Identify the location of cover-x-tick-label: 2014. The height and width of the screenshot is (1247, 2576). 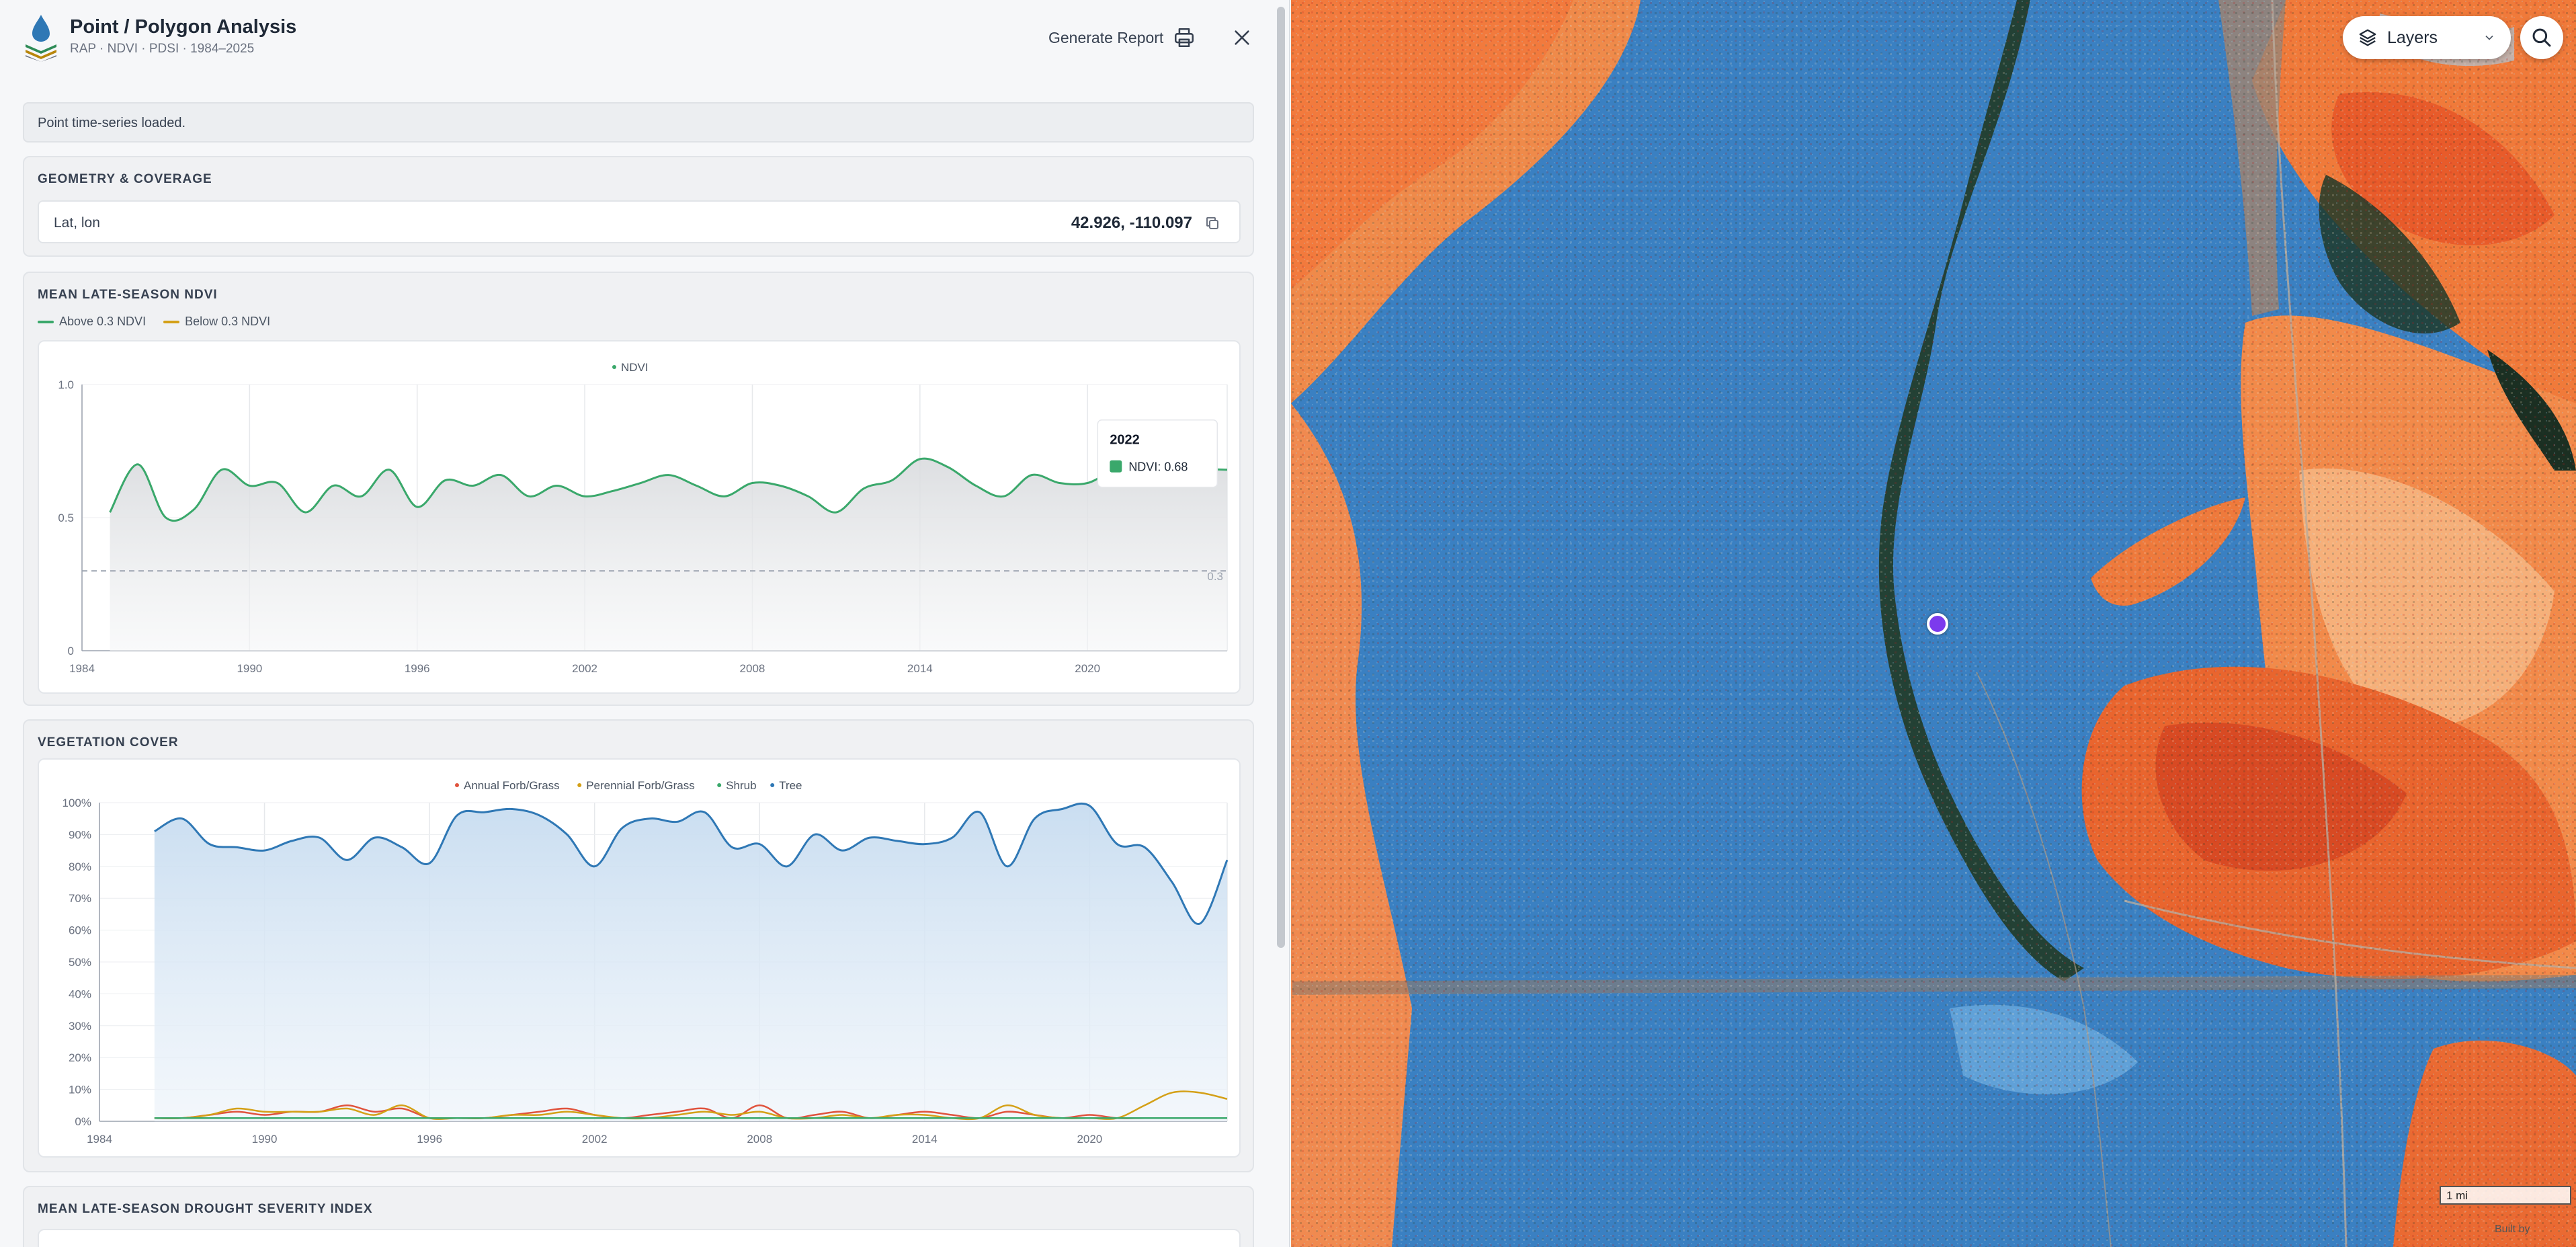
(925, 1139).